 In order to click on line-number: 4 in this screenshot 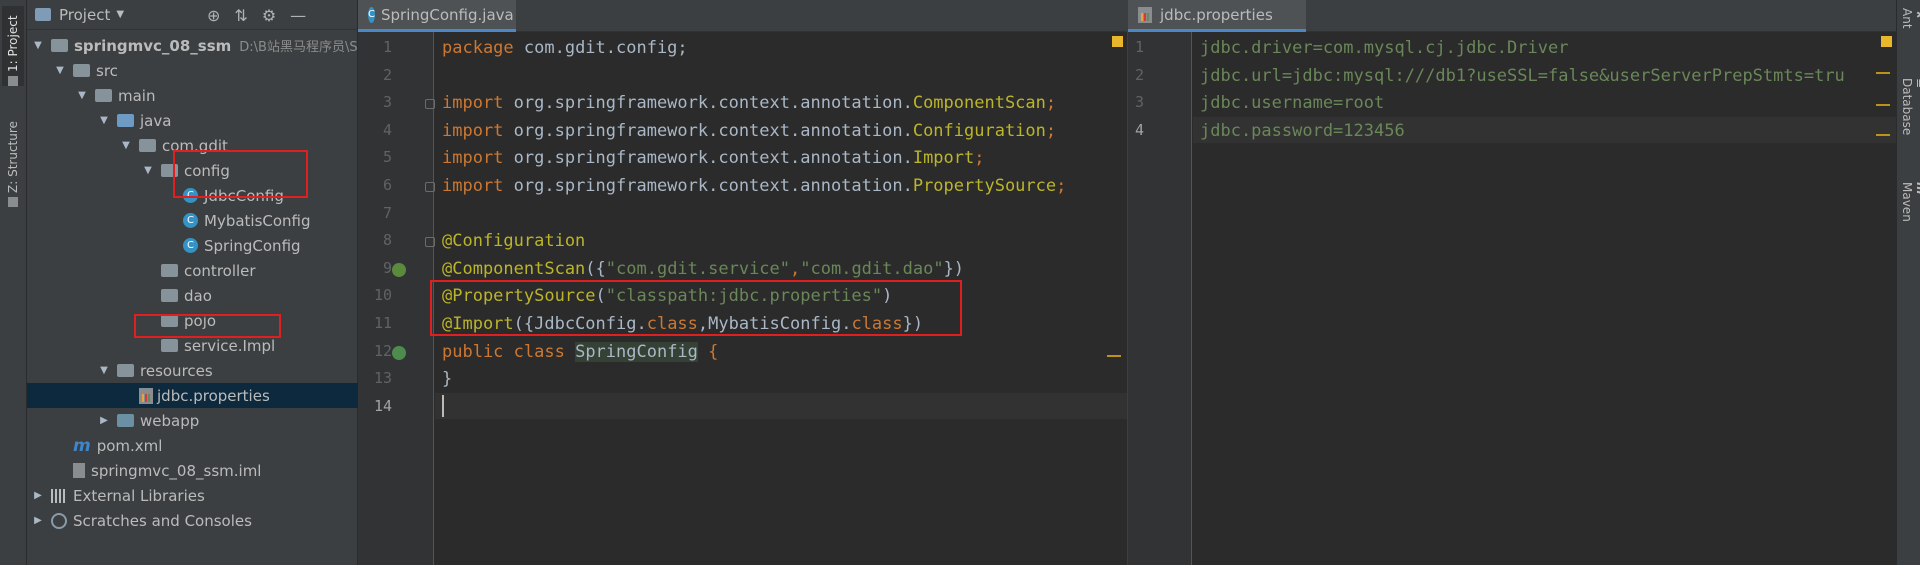, I will do `click(1139, 129)`.